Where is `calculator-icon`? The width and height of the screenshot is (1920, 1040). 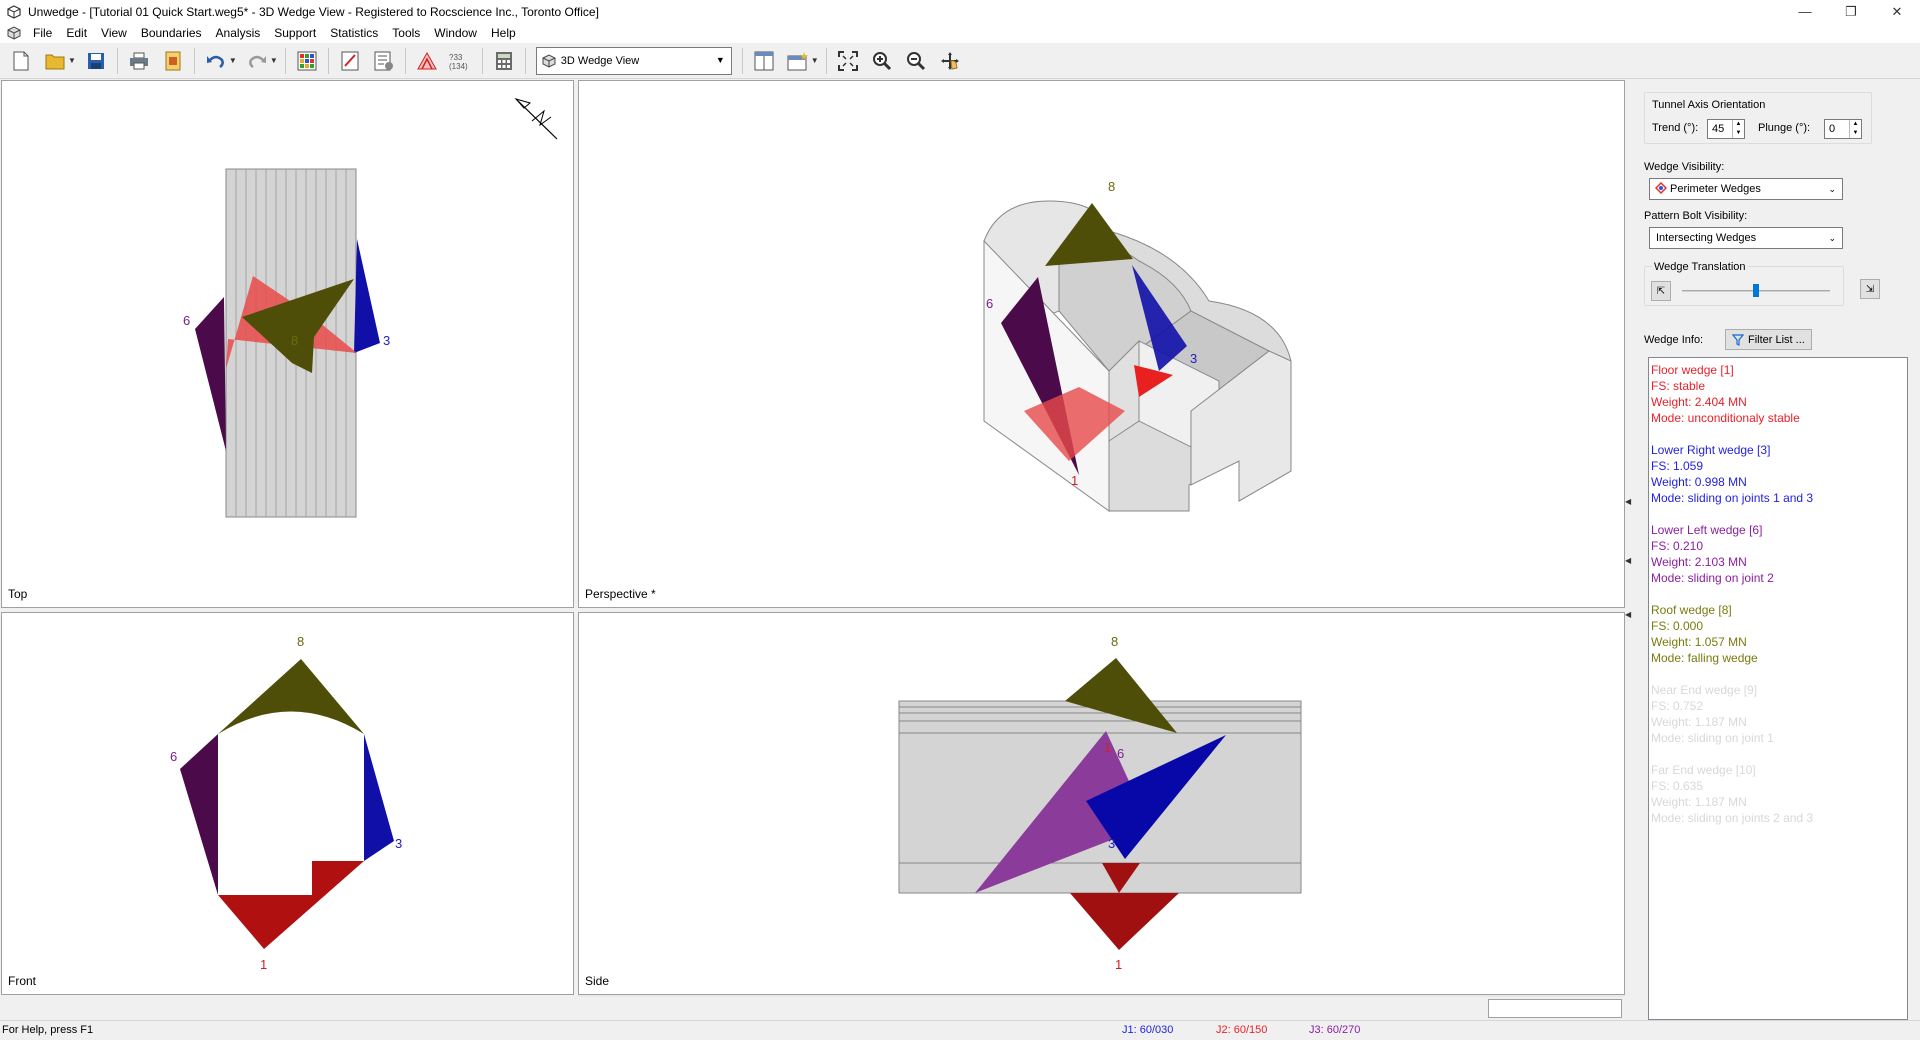
calculator-icon is located at coordinates (504, 61).